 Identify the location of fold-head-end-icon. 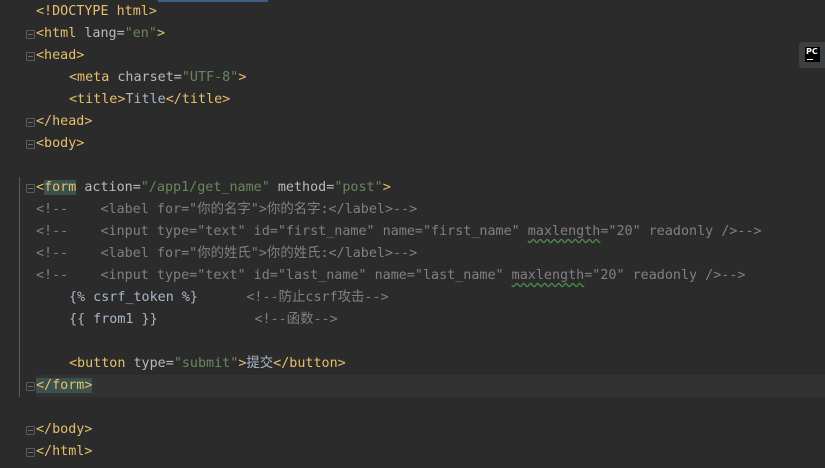
(30, 122).